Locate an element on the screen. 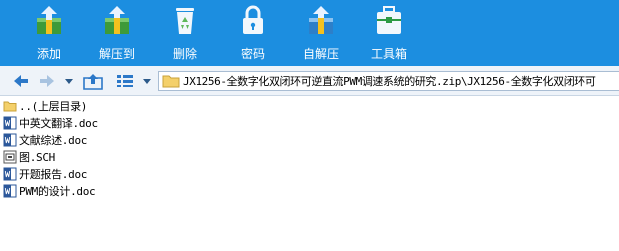  self-extract-button: 自解压 is located at coordinates (321, 33).